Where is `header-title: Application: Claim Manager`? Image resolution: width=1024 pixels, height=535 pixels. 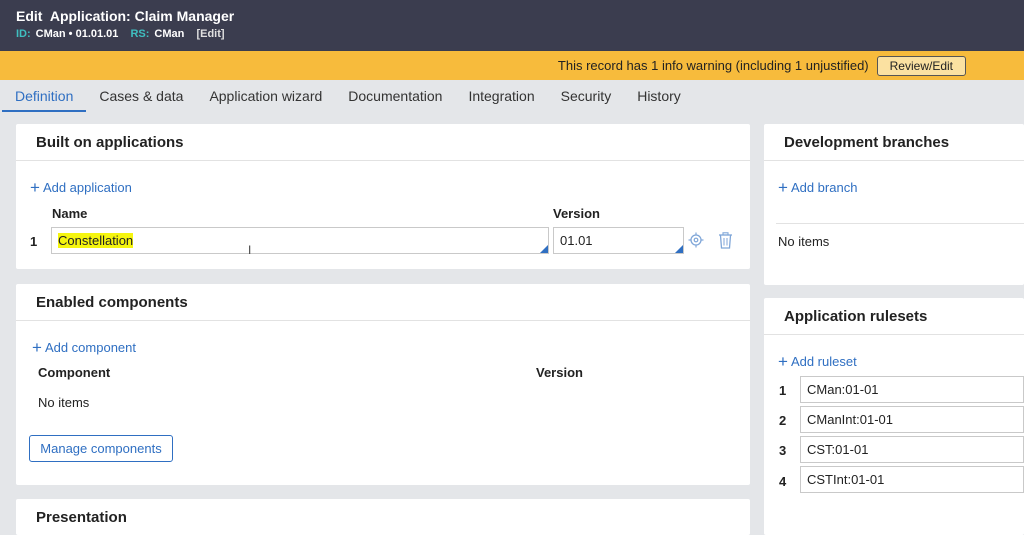
header-title: Application: Claim Manager is located at coordinates (142, 16).